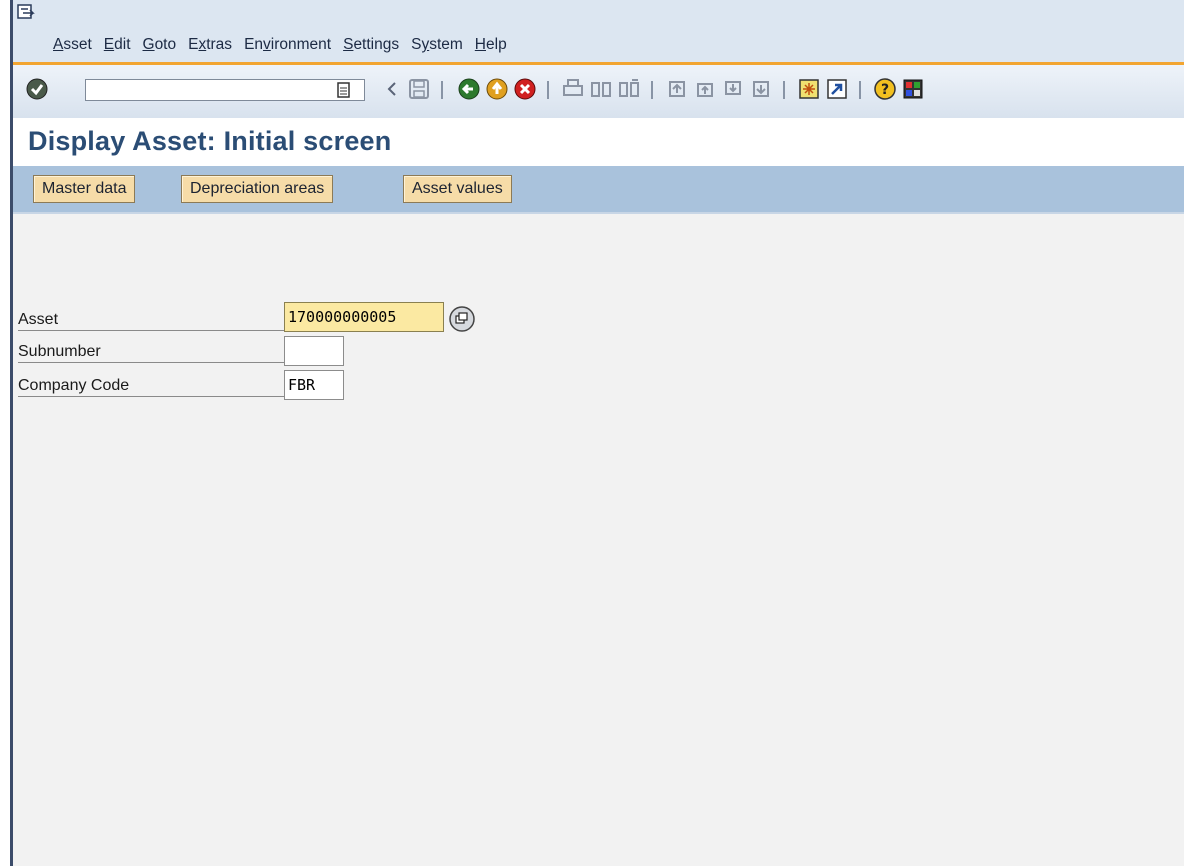 Image resolution: width=1184 pixels, height=866 pixels. What do you see at coordinates (733, 89) in the screenshot?
I see `next-page-icon` at bounding box center [733, 89].